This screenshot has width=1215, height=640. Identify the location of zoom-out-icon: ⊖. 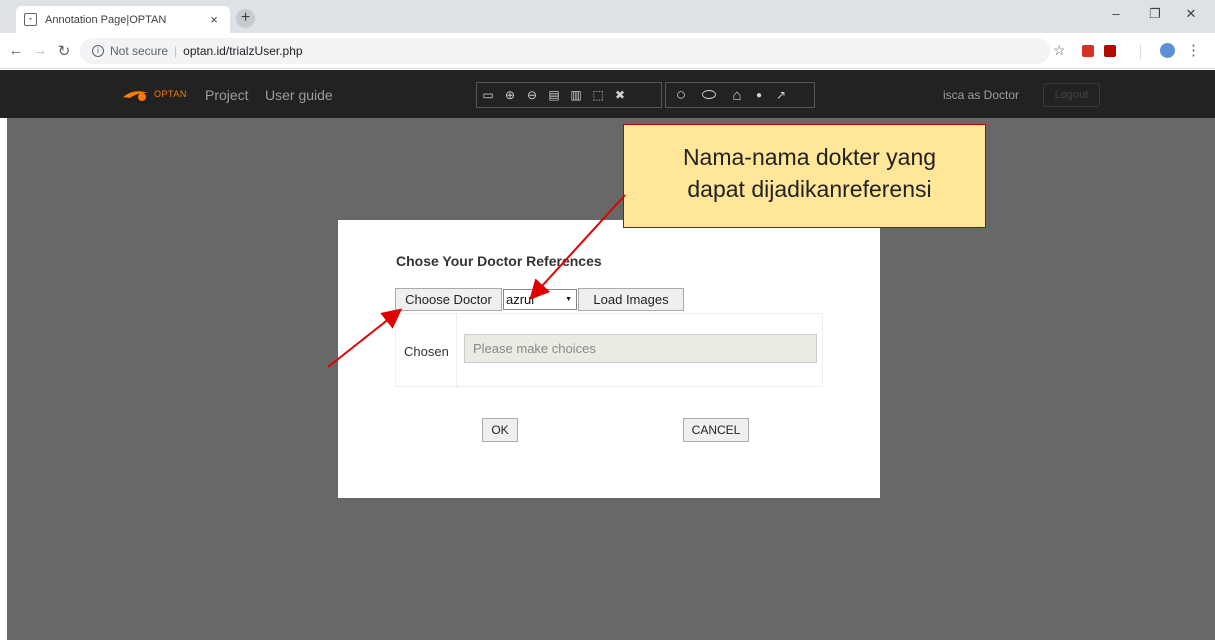
(532, 95).